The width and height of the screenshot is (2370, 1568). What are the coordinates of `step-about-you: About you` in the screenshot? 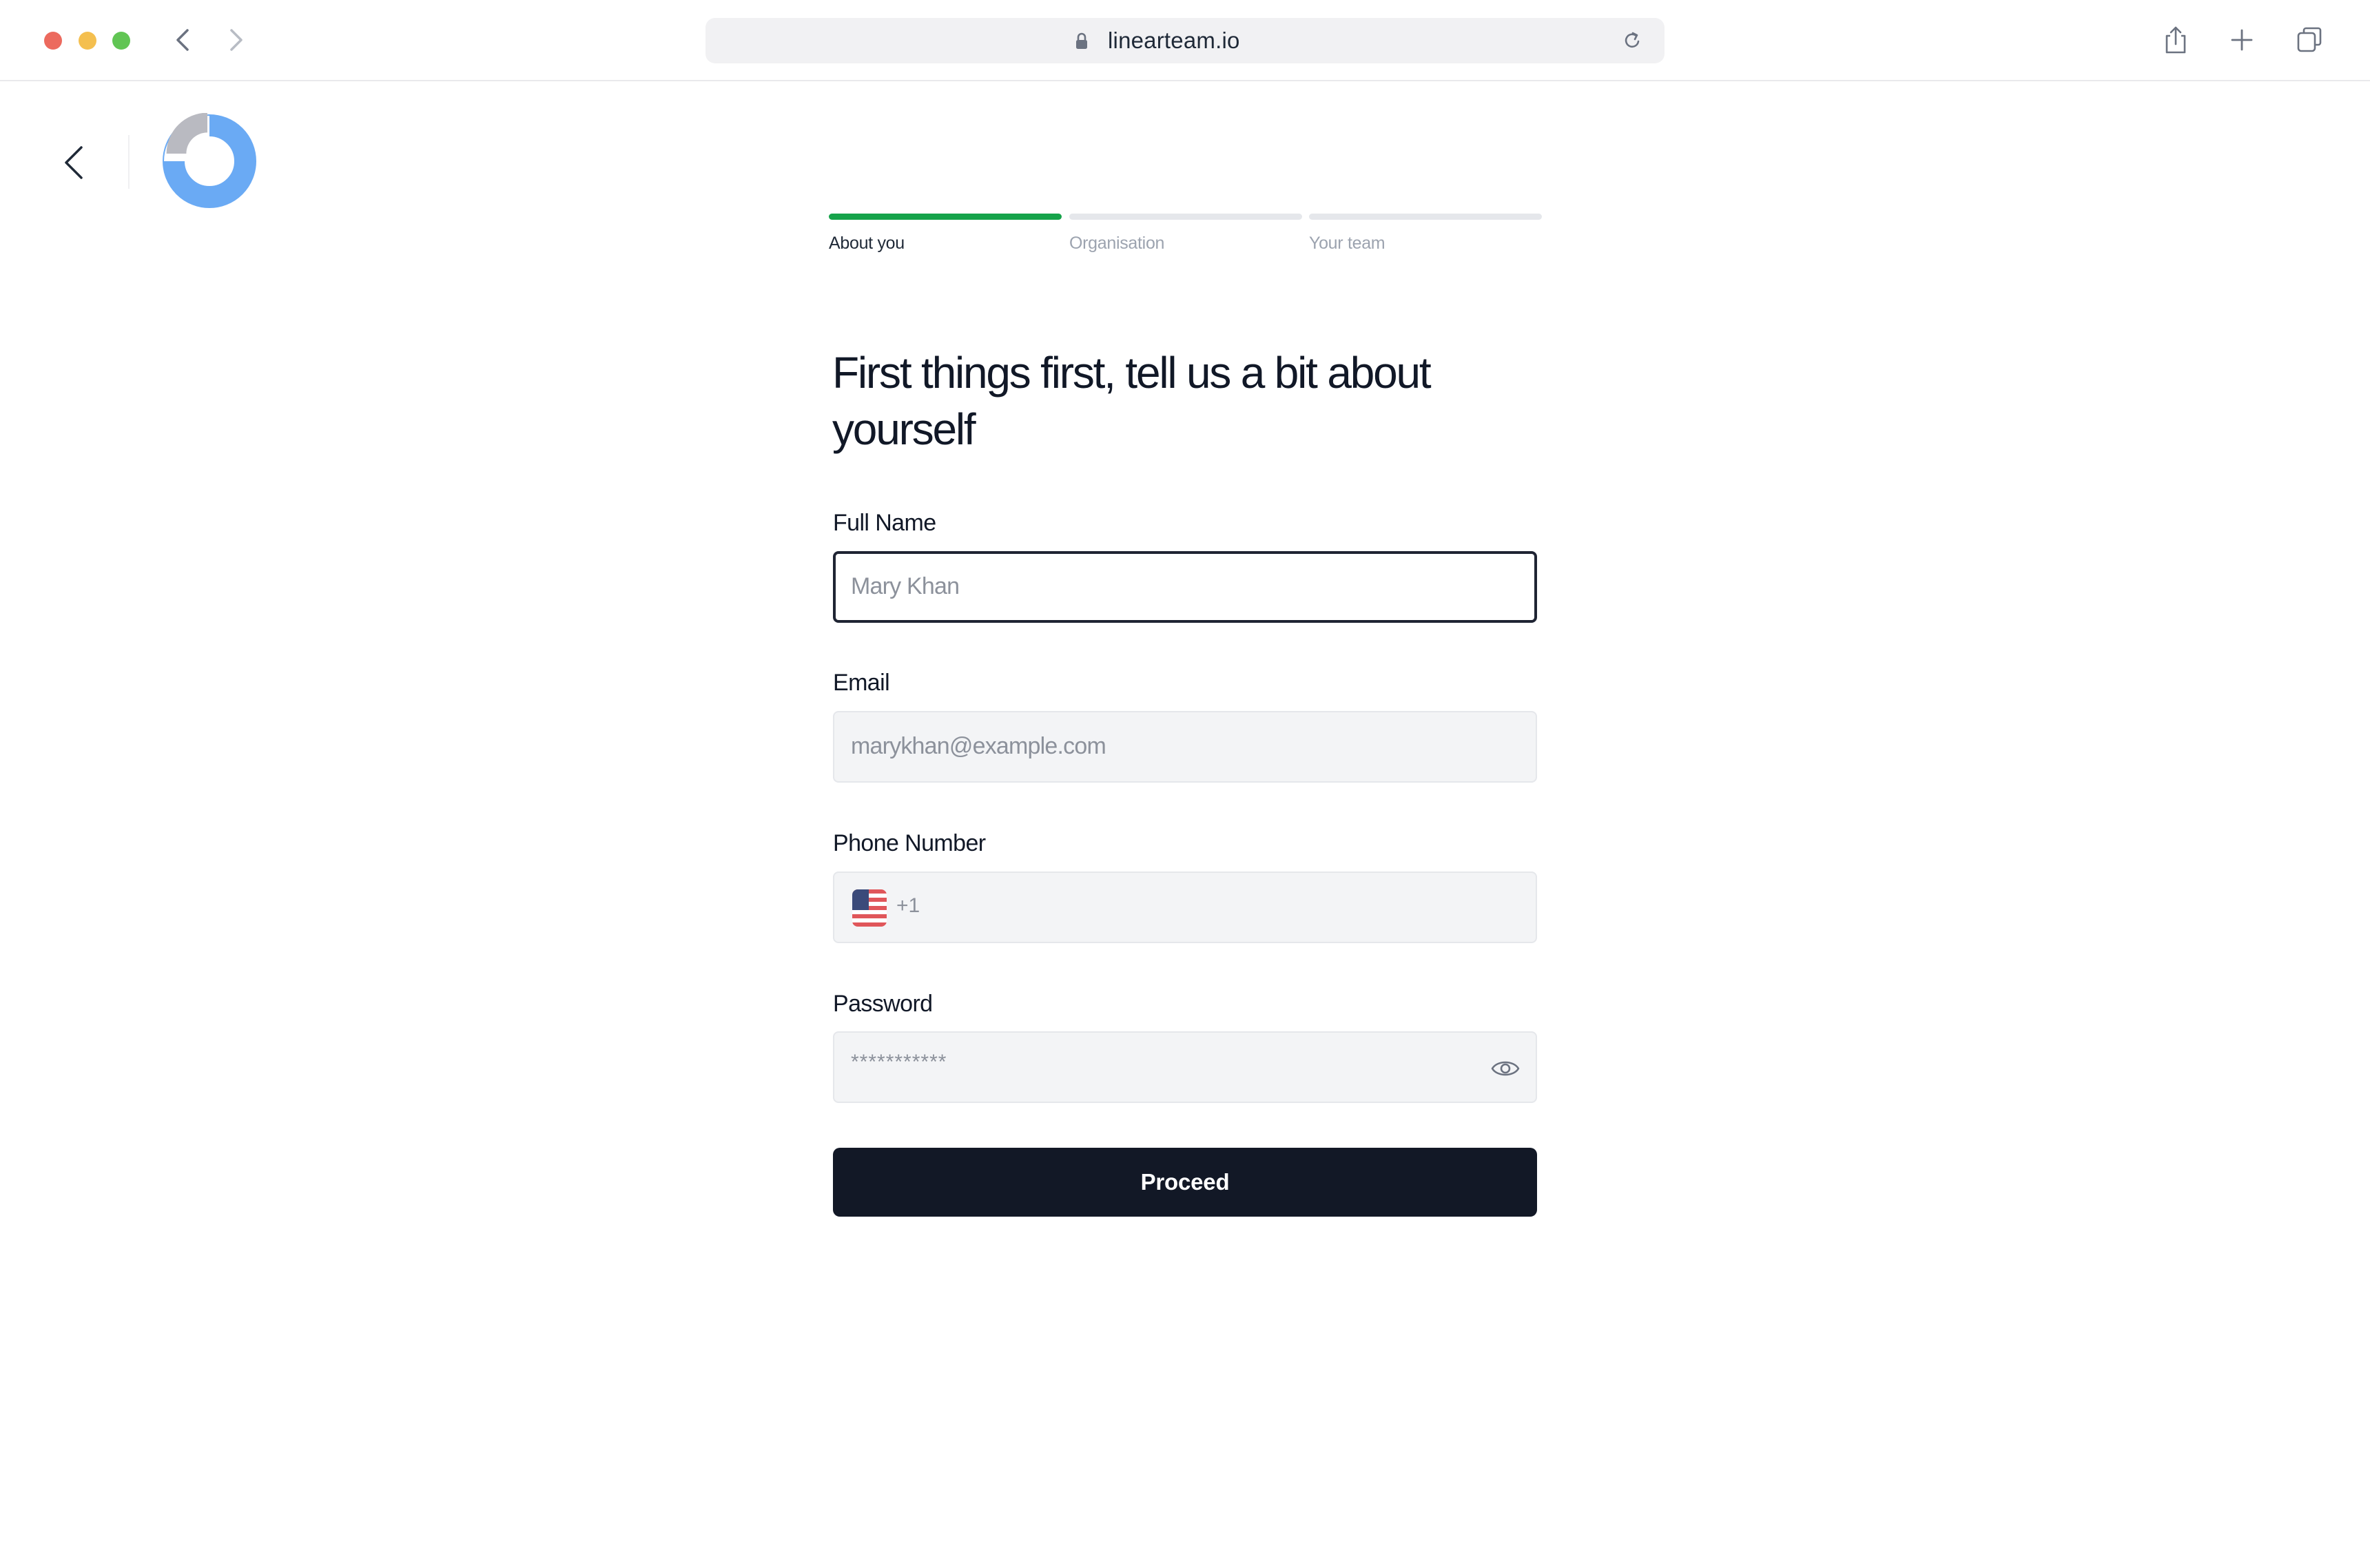 It's located at (946, 234).